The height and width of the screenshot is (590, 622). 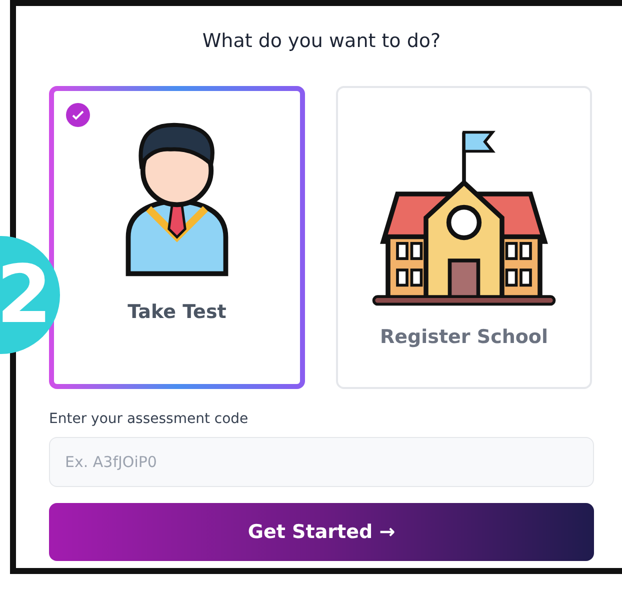 I want to click on dialog-title: What do you want to do?, so click(x=321, y=41).